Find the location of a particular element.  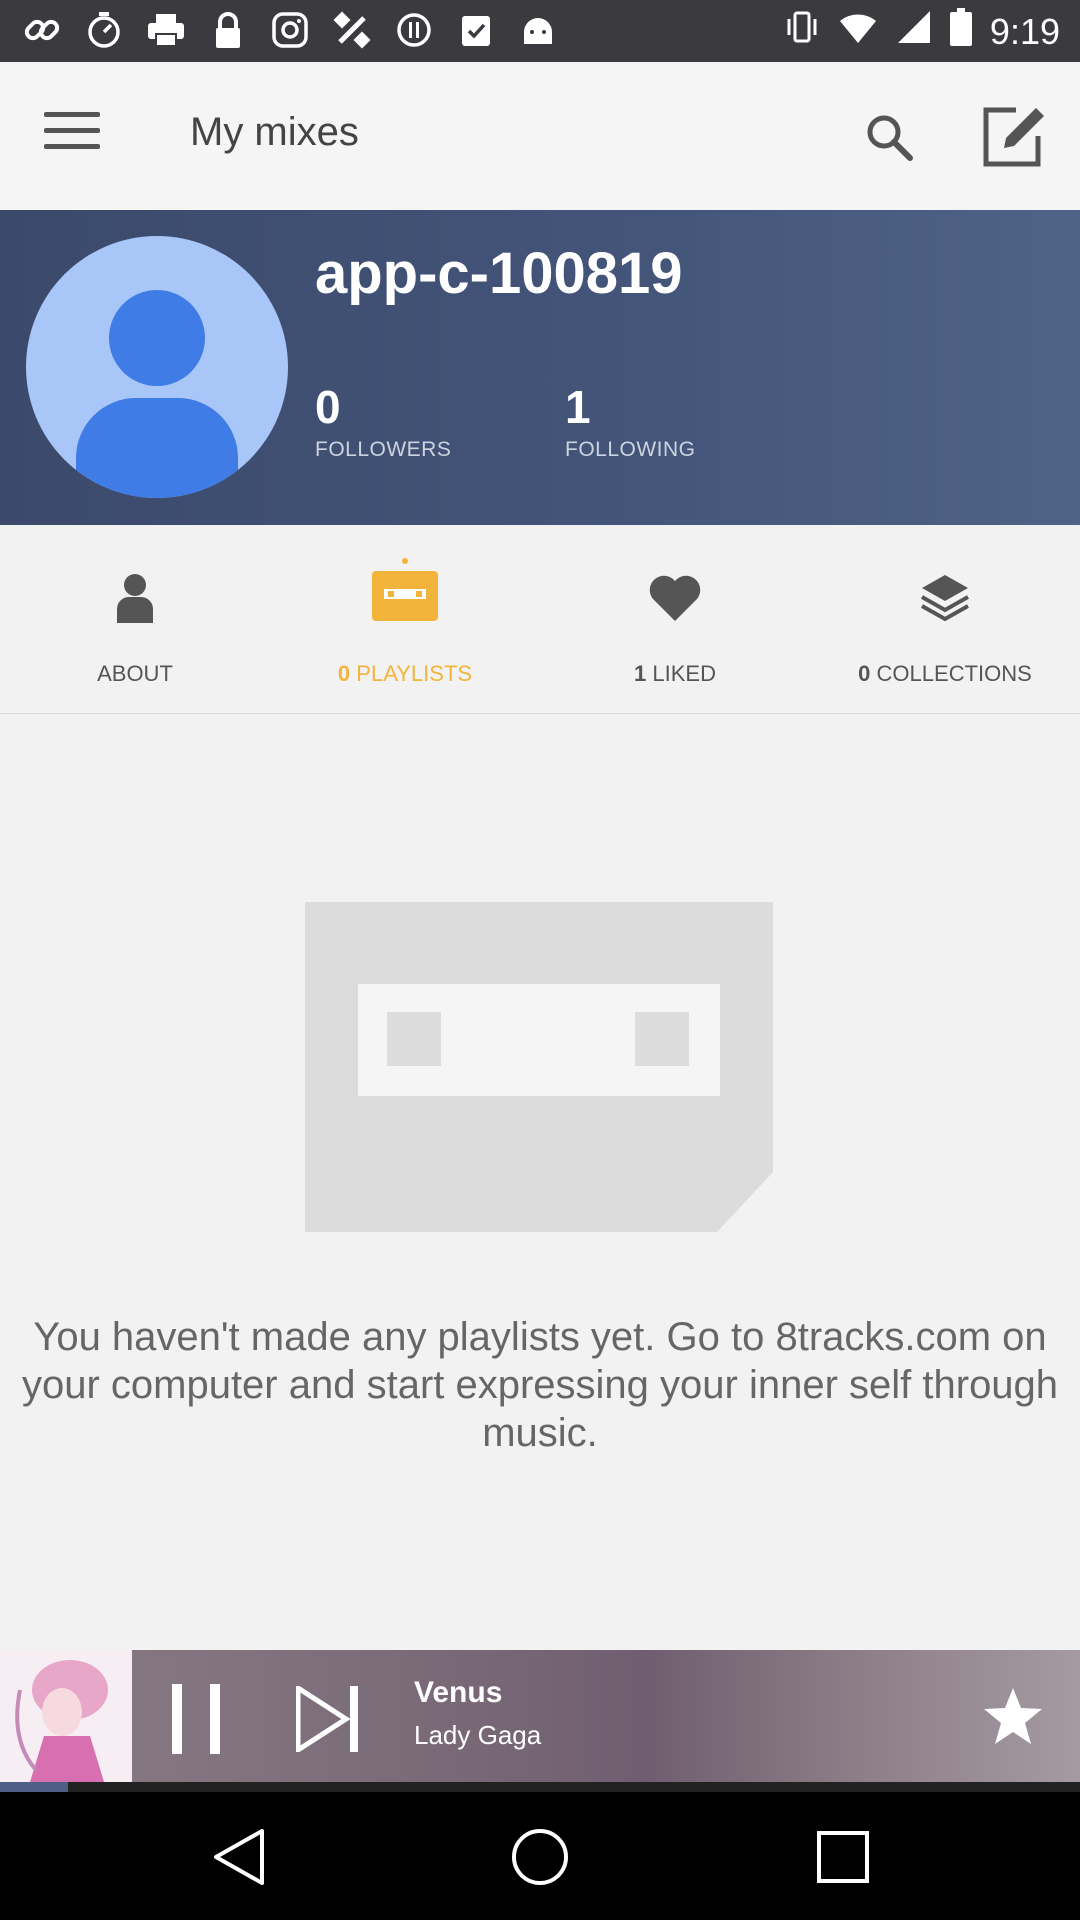

vibrate-icon is located at coordinates (802, 31).